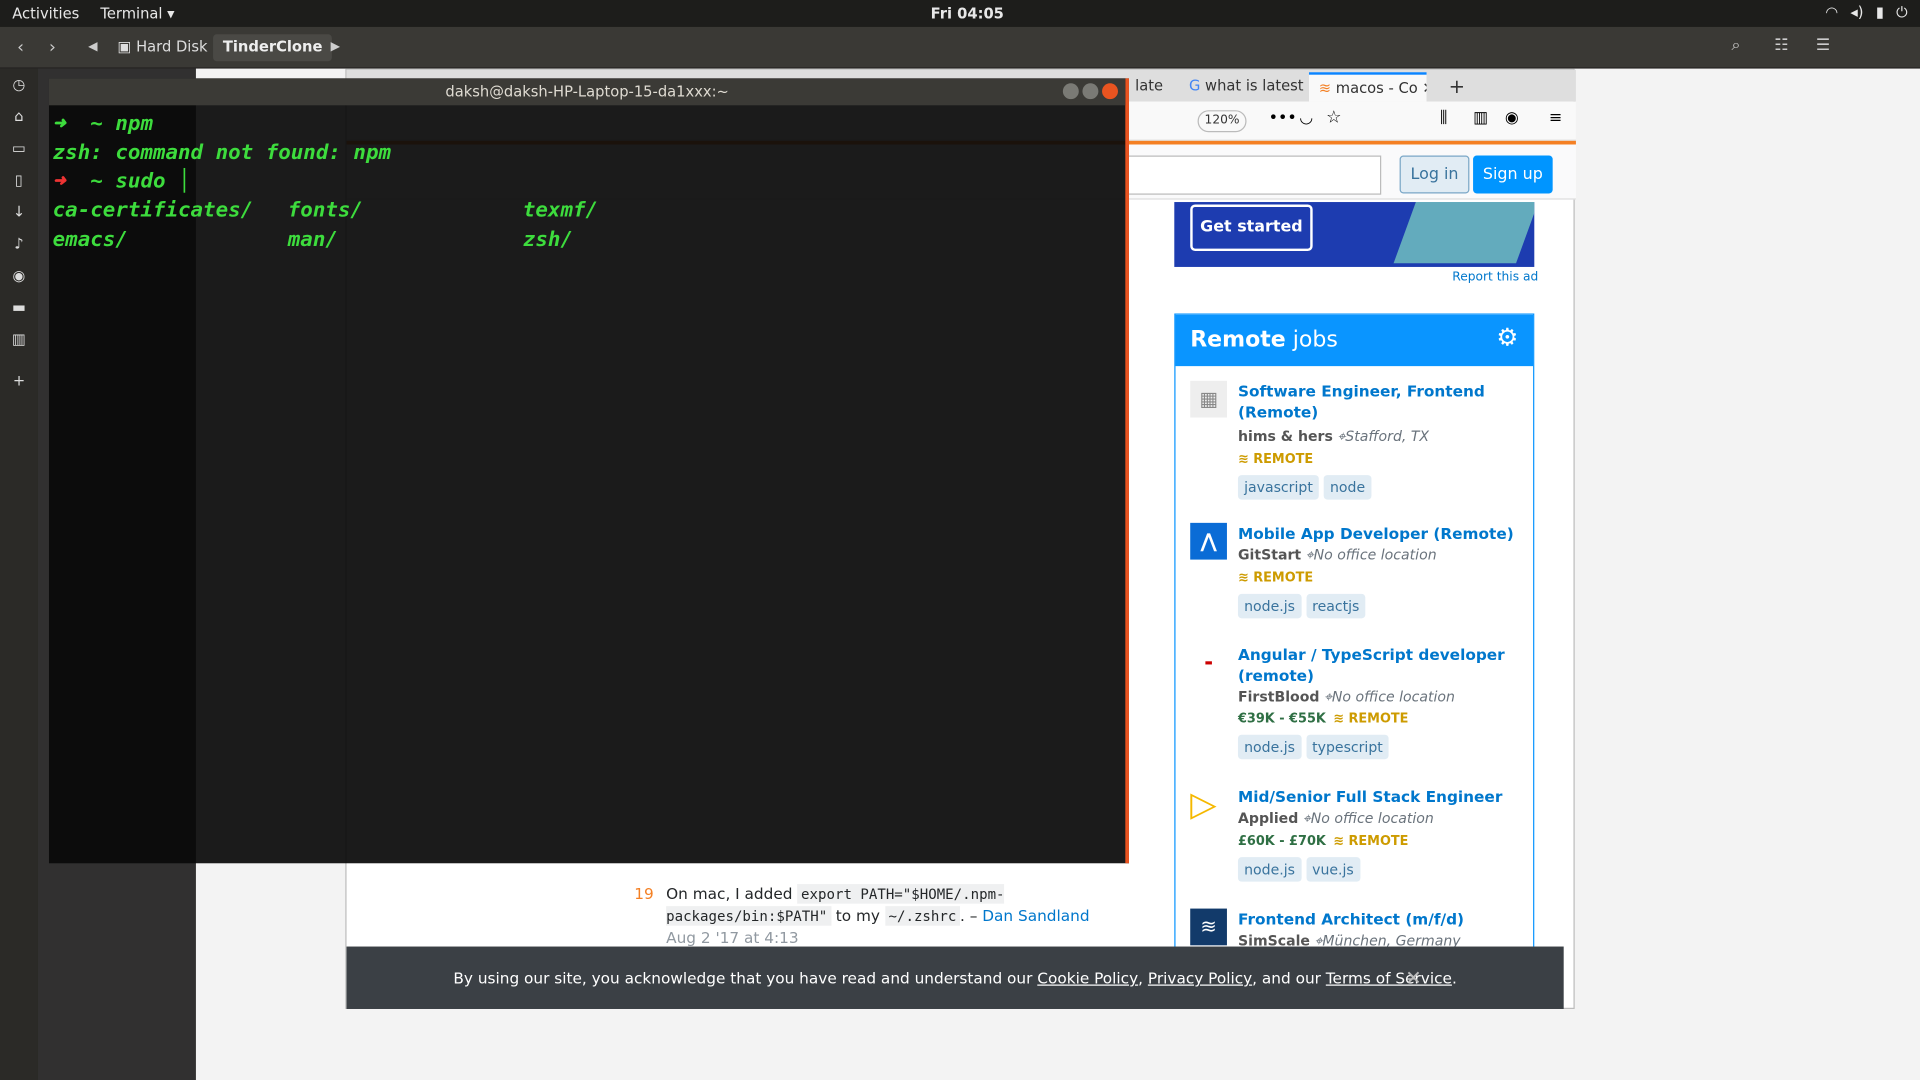 This screenshot has width=1920, height=1080. What do you see at coordinates (1513, 174) in the screenshot?
I see `signup-button: Sign up` at bounding box center [1513, 174].